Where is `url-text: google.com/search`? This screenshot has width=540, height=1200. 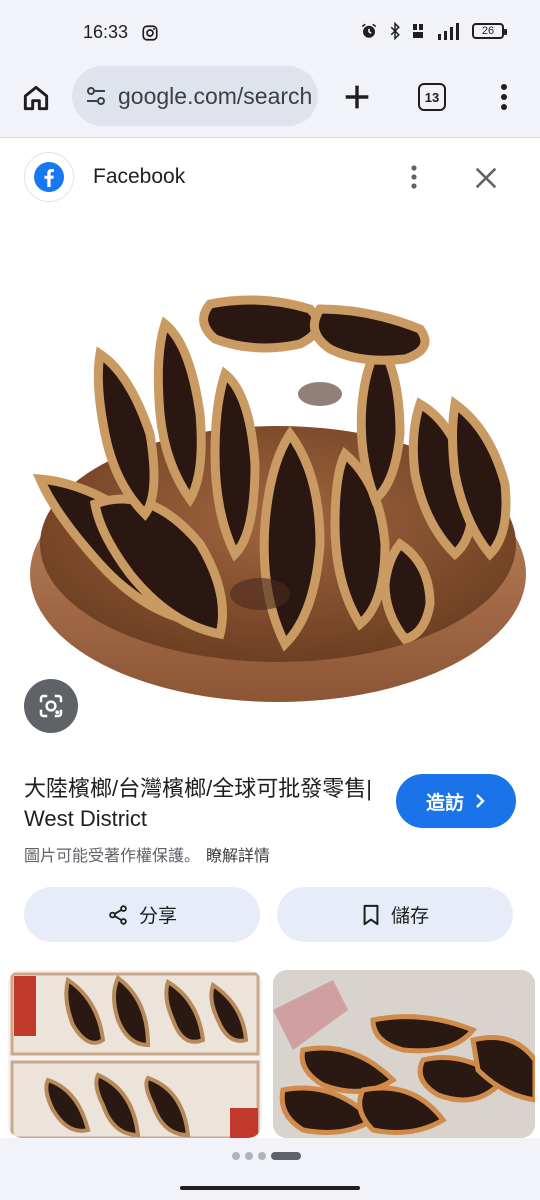
url-text: google.com/search is located at coordinates (215, 95).